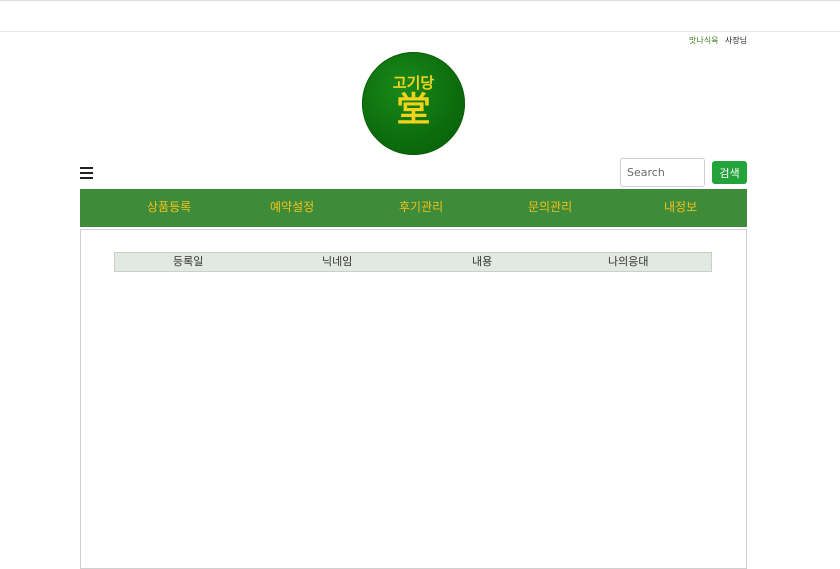 The width and height of the screenshot is (840, 569). I want to click on nav-item-product-register: 상품등록, so click(169, 208).